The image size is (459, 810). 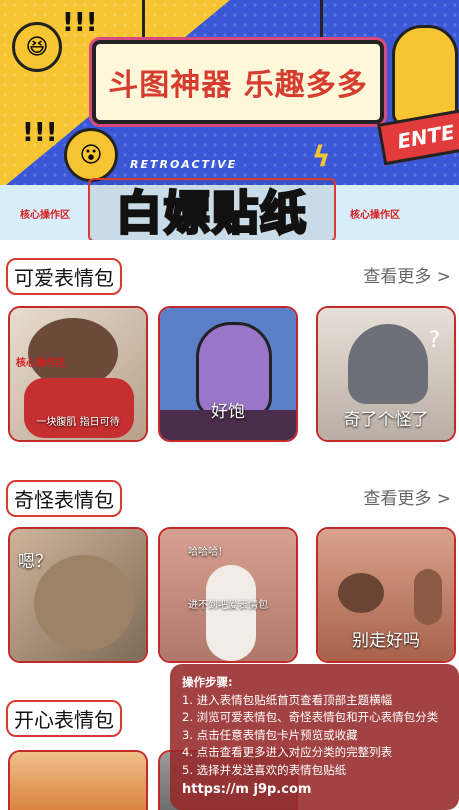 I want to click on banner-sign-text: 斗图神器 乐趣多多, so click(x=238, y=85).